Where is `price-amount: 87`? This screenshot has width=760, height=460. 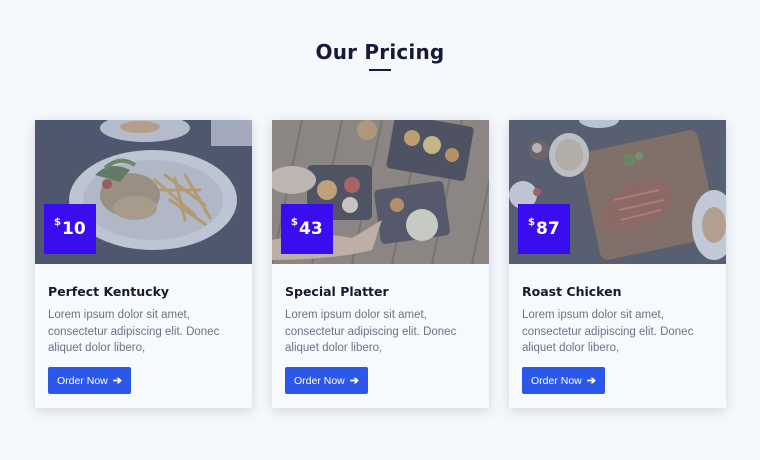
price-amount: 87 is located at coordinates (548, 229).